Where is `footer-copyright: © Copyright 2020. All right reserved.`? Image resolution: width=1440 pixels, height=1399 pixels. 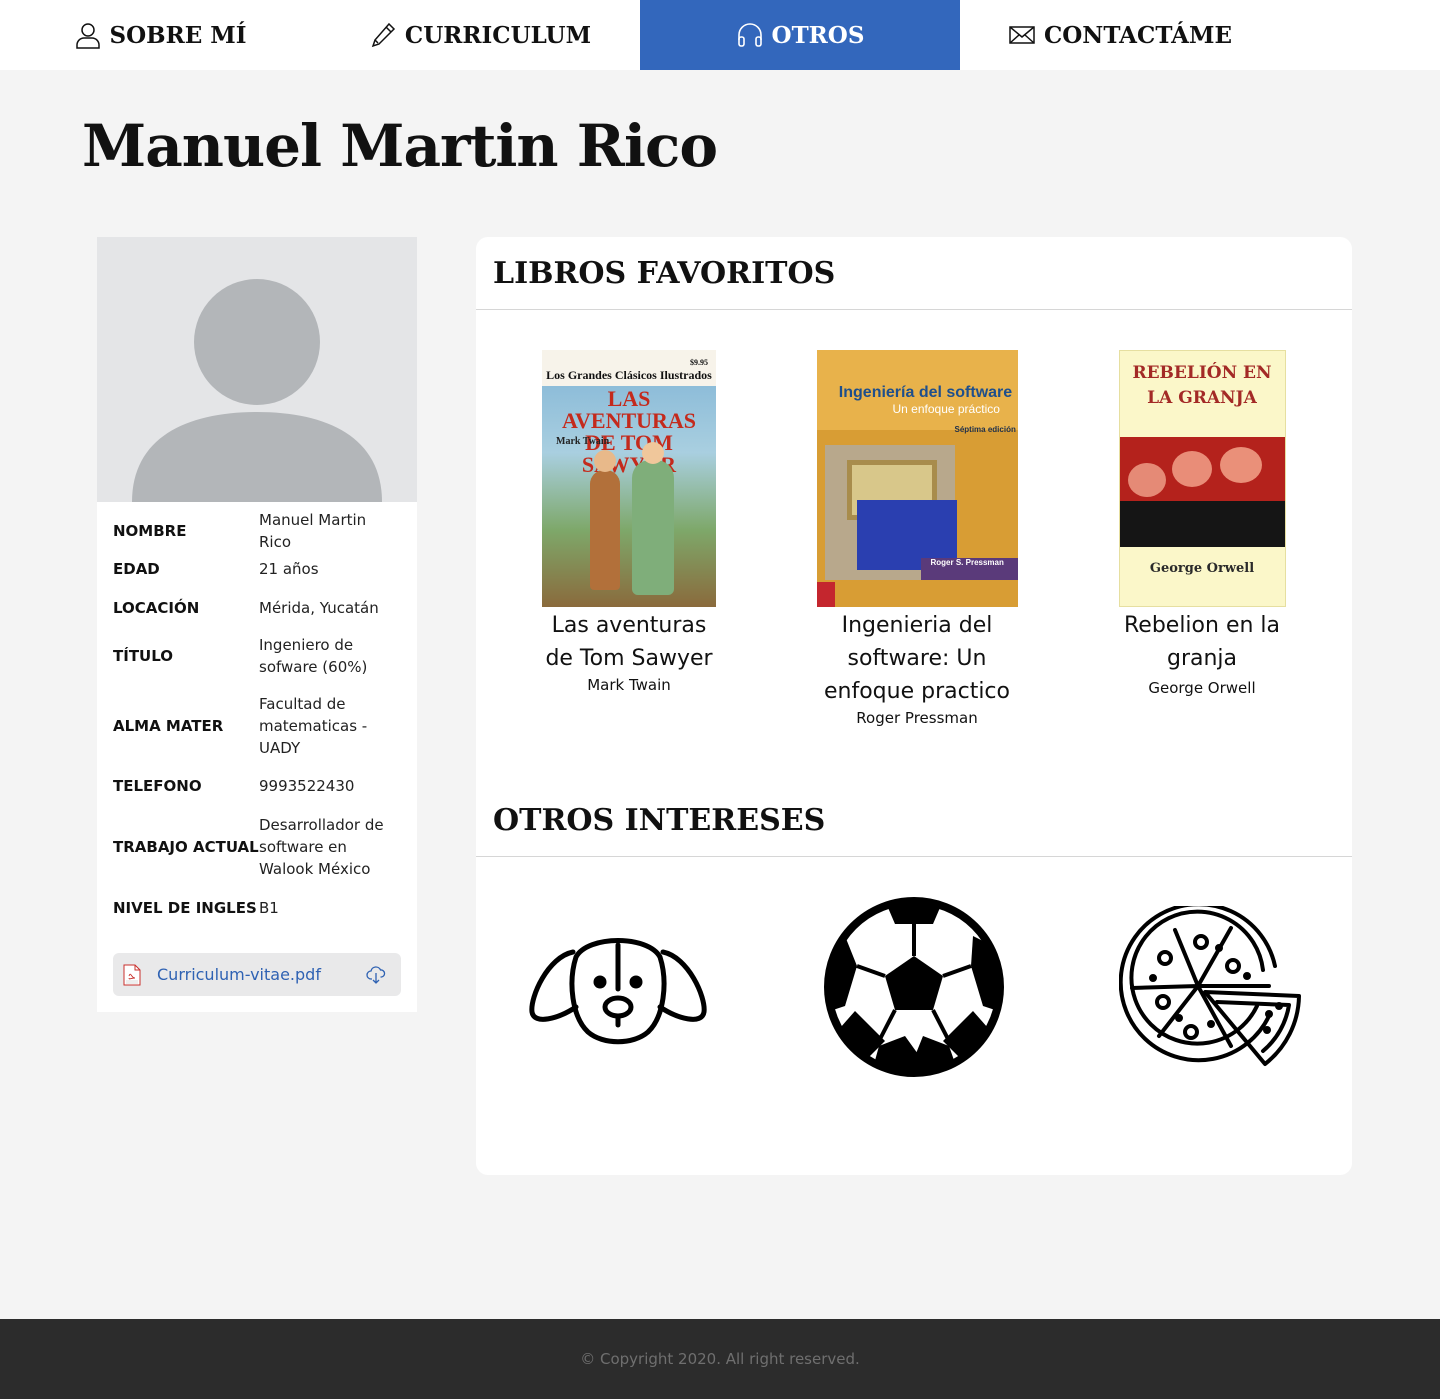 footer-copyright: © Copyright 2020. All right reserved. is located at coordinates (720, 1359).